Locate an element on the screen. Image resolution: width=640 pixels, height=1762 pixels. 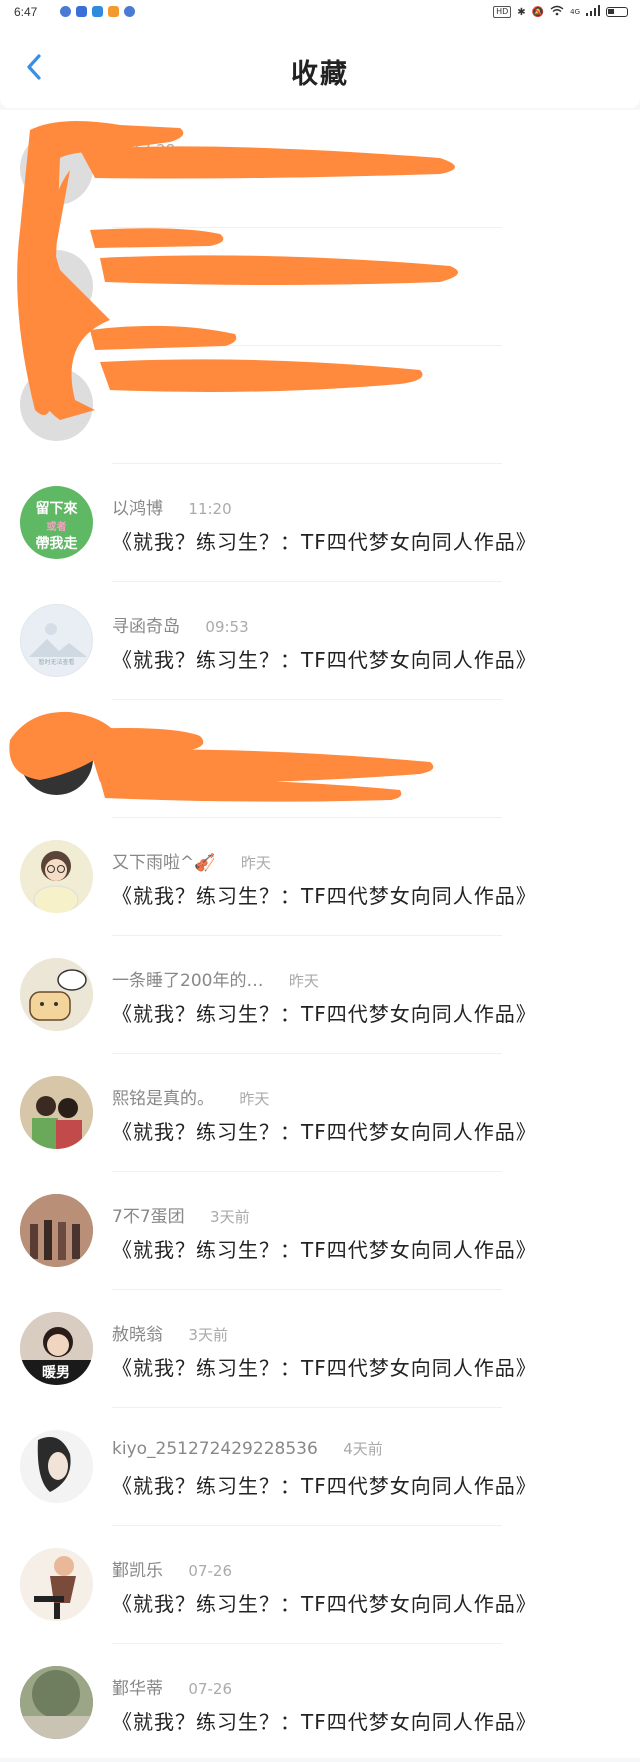
status-app-icons is located at coordinates (97, 11).